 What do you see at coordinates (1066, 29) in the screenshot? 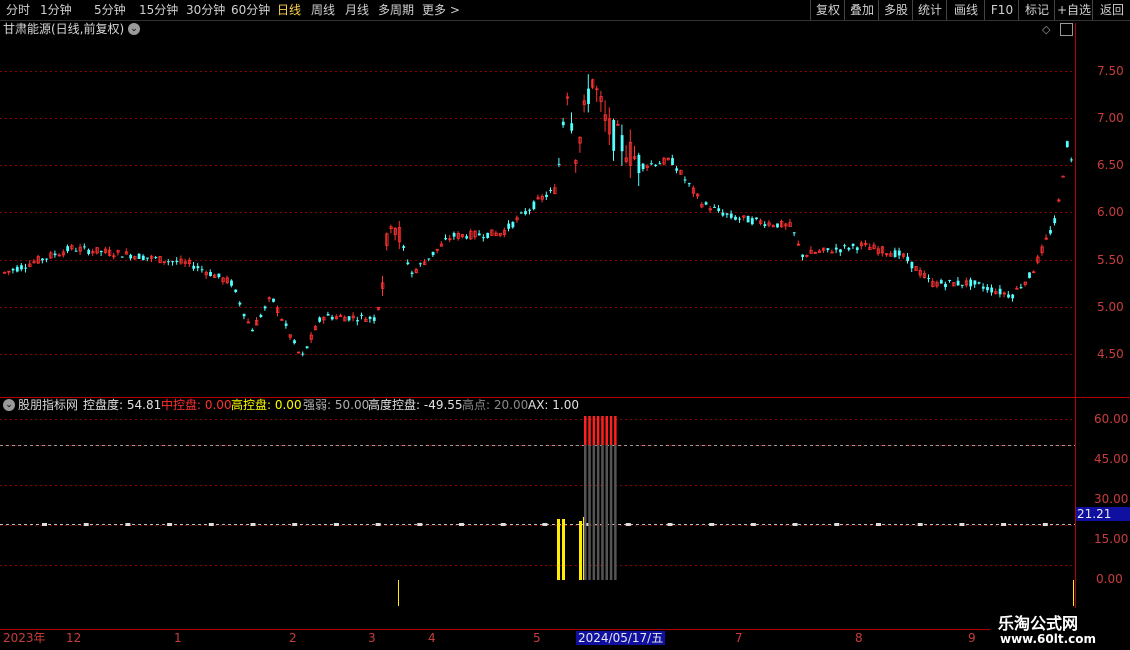
I see `panel-toggle-icon` at bounding box center [1066, 29].